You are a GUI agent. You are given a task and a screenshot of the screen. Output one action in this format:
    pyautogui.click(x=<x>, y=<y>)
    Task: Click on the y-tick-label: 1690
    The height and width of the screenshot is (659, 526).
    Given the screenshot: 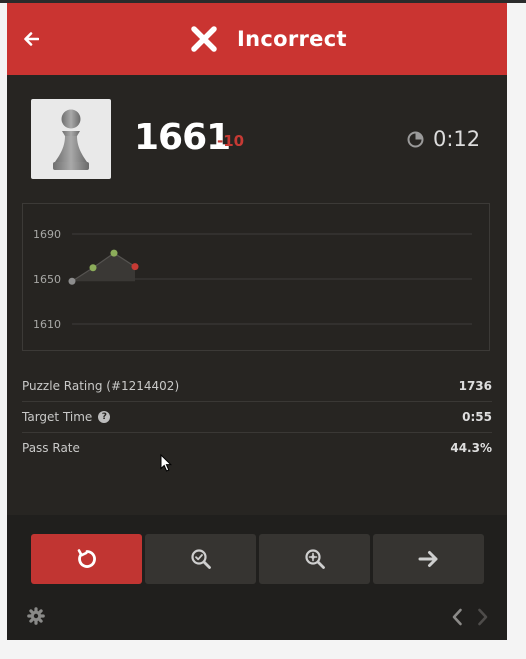 What is the action you would take?
    pyautogui.click(x=47, y=234)
    